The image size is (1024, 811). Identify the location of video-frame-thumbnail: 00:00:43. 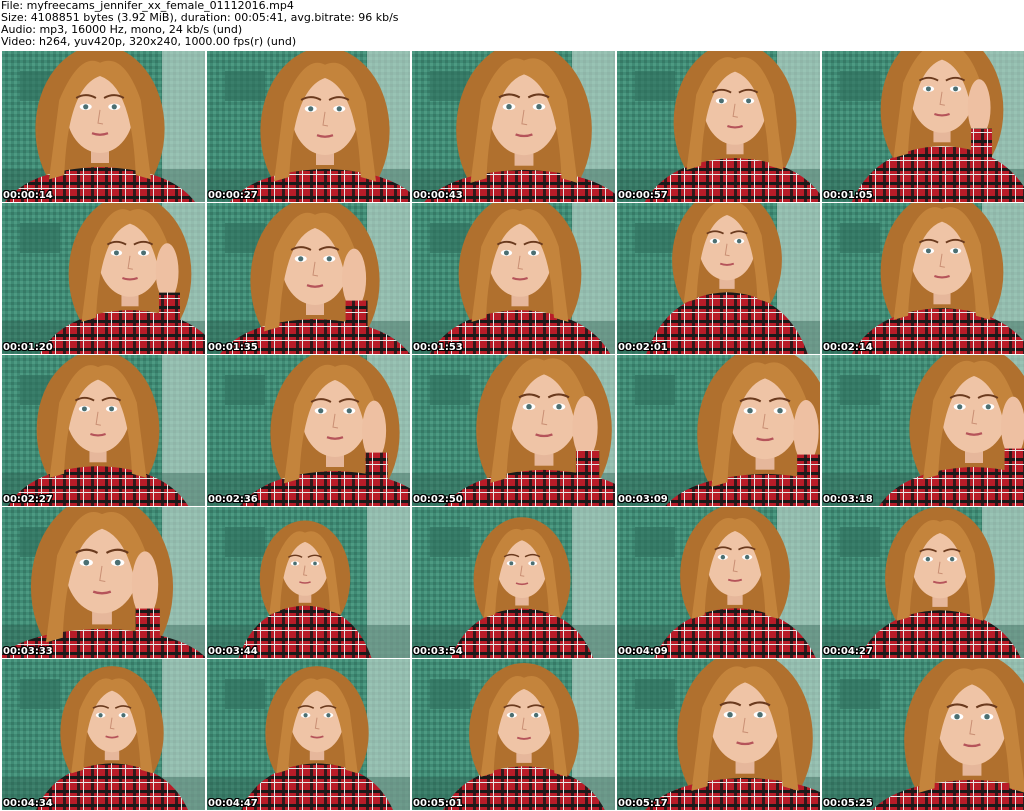
(513, 126).